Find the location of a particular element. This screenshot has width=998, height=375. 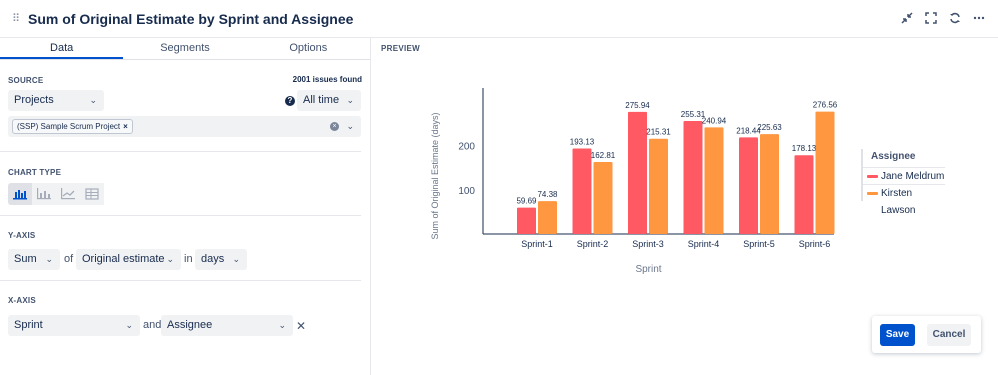

data-label: 276.56 is located at coordinates (825, 105).